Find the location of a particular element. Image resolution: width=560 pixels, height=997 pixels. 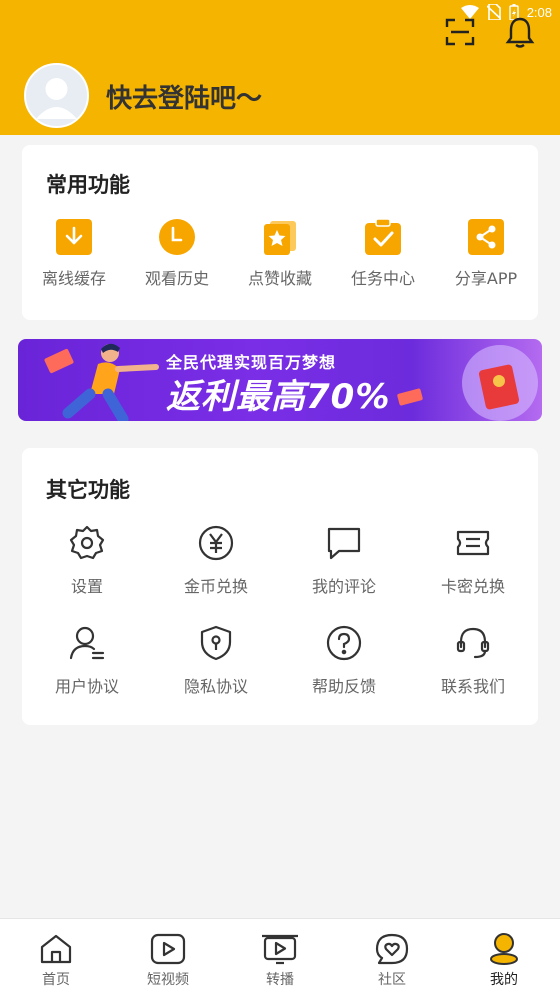

my-comments-item: 我的评论 is located at coordinates (344, 560).